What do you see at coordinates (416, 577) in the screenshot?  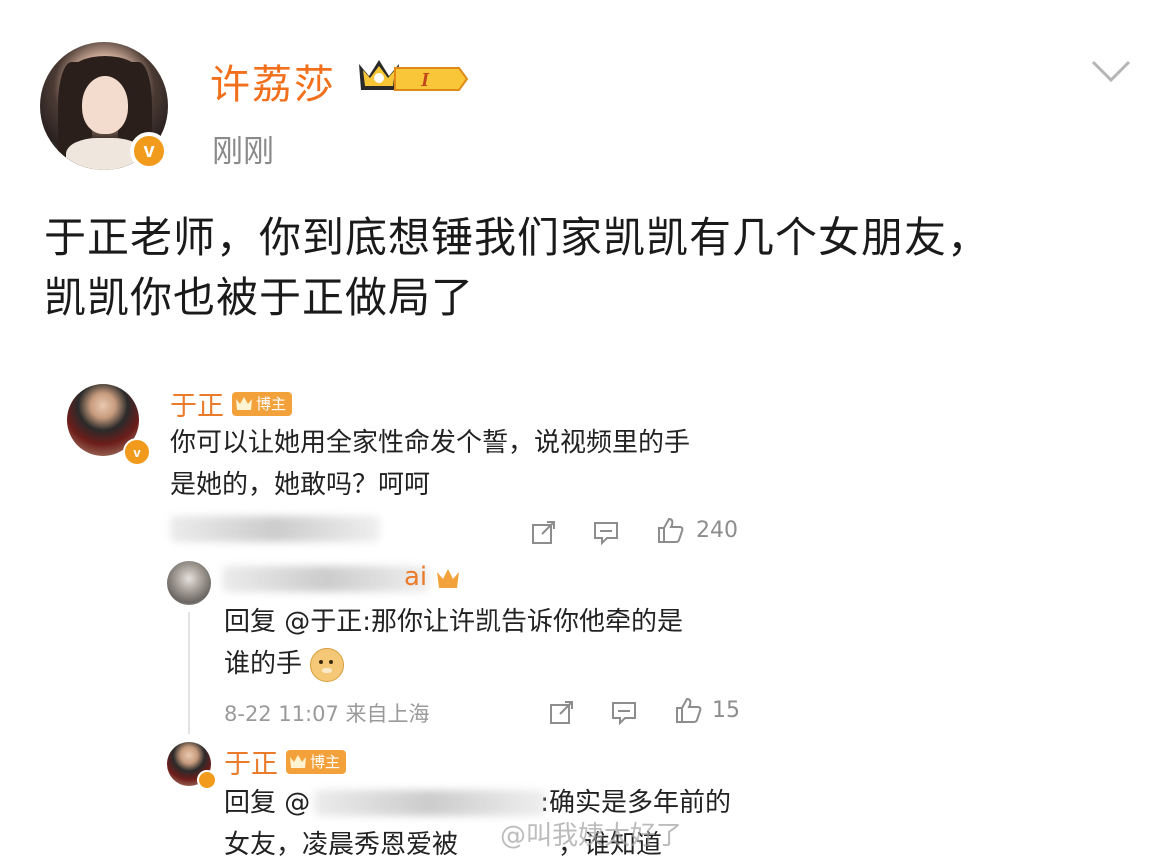 I see `reply-author-visible: ai` at bounding box center [416, 577].